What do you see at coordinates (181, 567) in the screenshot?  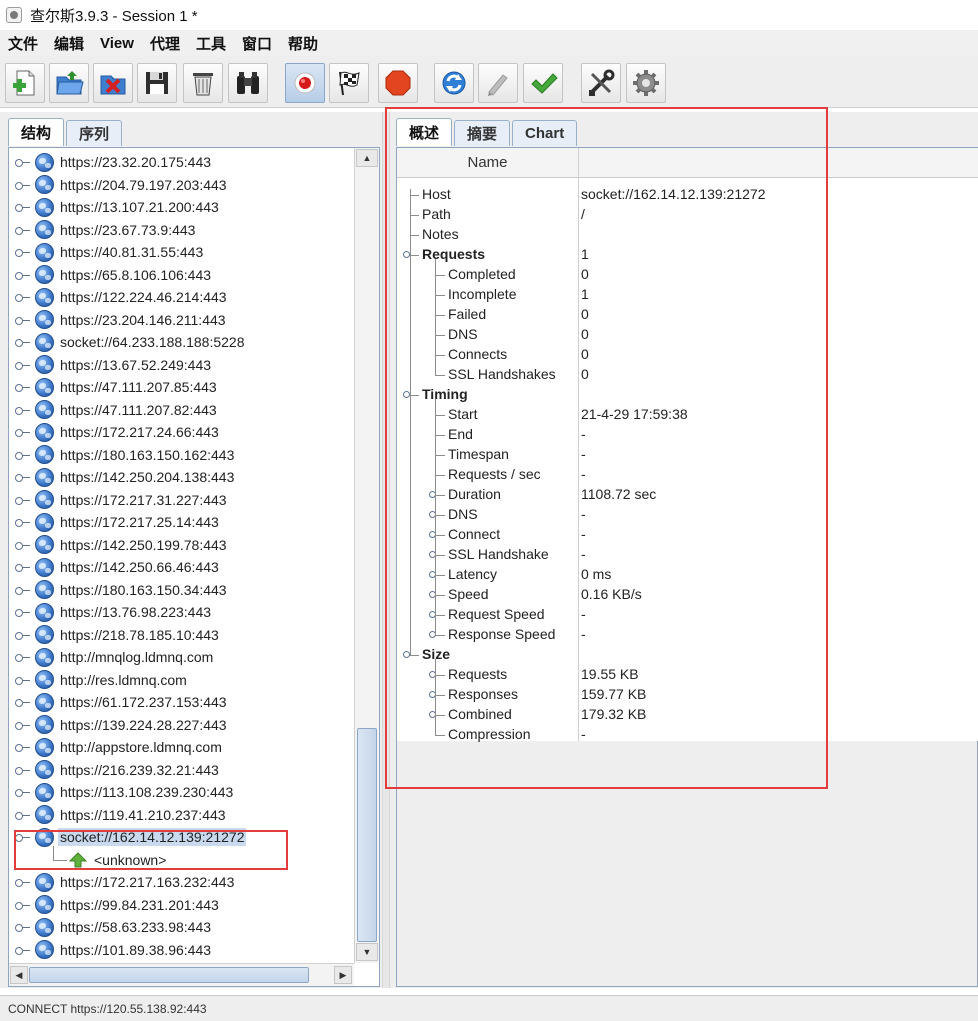 I see `host-tree-row: https://142.250.66.46:443` at bounding box center [181, 567].